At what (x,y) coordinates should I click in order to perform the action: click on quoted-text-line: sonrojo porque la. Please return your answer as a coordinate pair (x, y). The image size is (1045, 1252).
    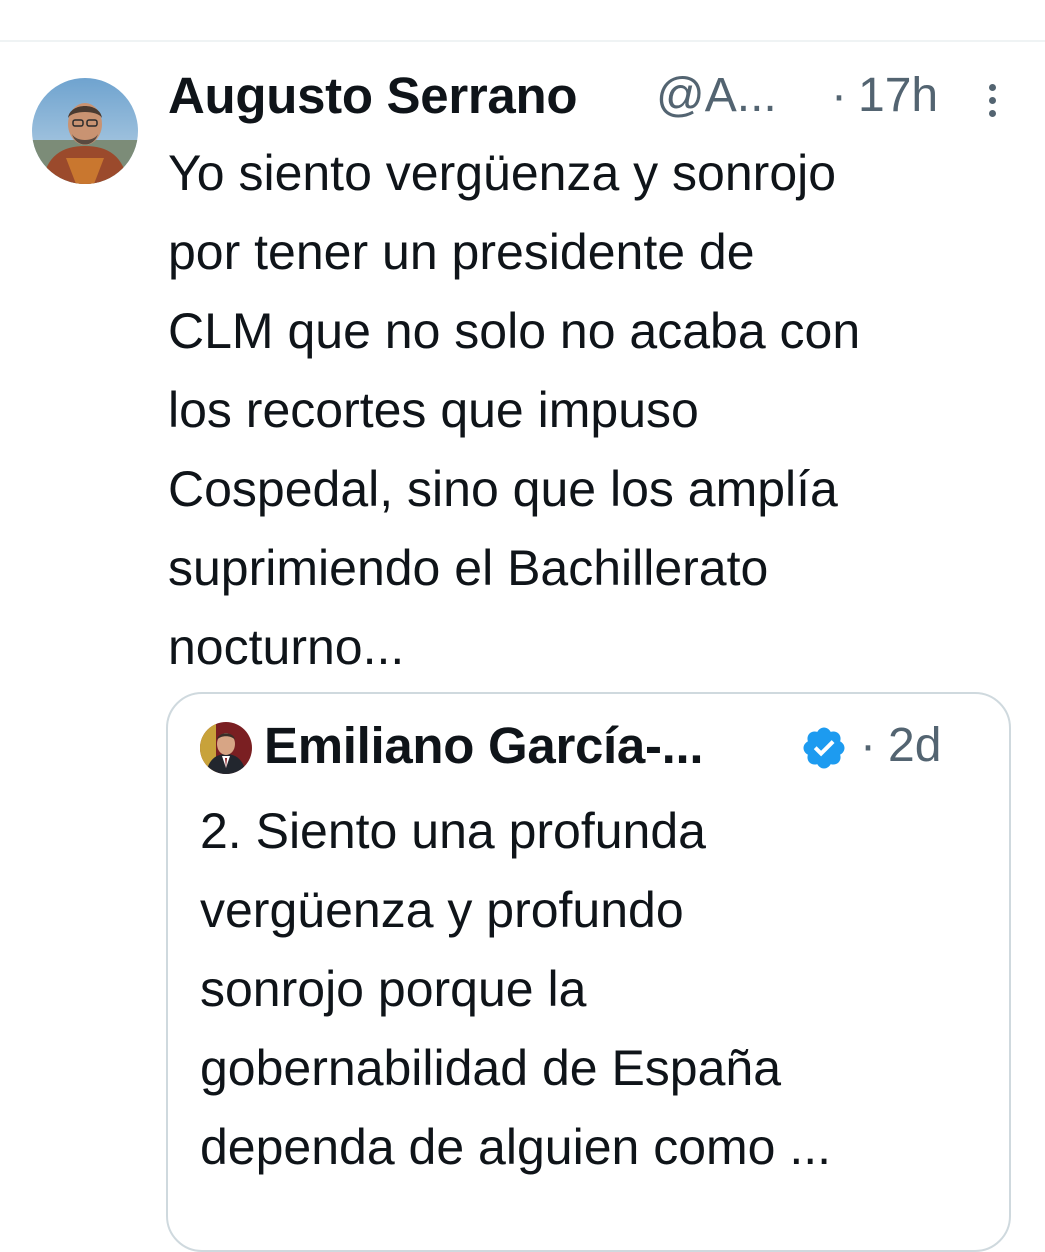
    Looking at the image, I should click on (393, 989).